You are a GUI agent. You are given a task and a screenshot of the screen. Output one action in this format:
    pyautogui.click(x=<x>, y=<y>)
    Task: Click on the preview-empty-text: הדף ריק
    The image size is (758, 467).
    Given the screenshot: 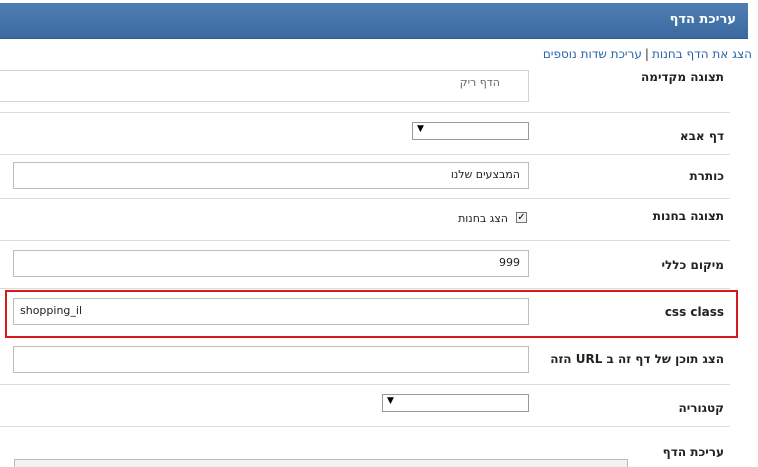 What is the action you would take?
    pyautogui.click(x=479, y=82)
    